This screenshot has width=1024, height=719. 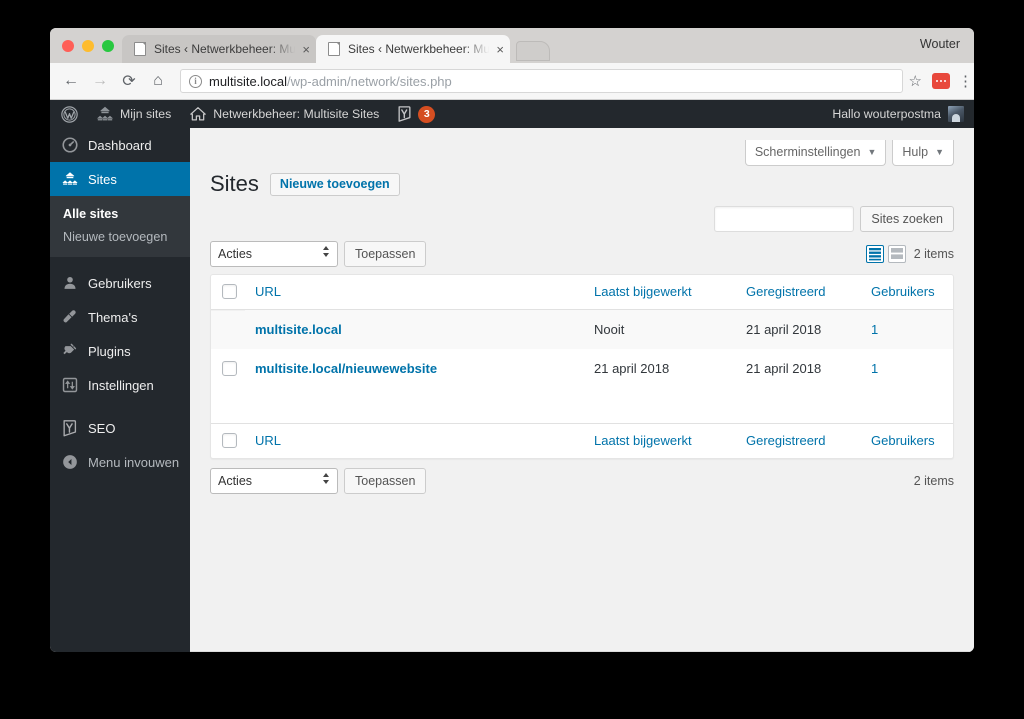 I want to click on appearance-icon, so click(x=69, y=316).